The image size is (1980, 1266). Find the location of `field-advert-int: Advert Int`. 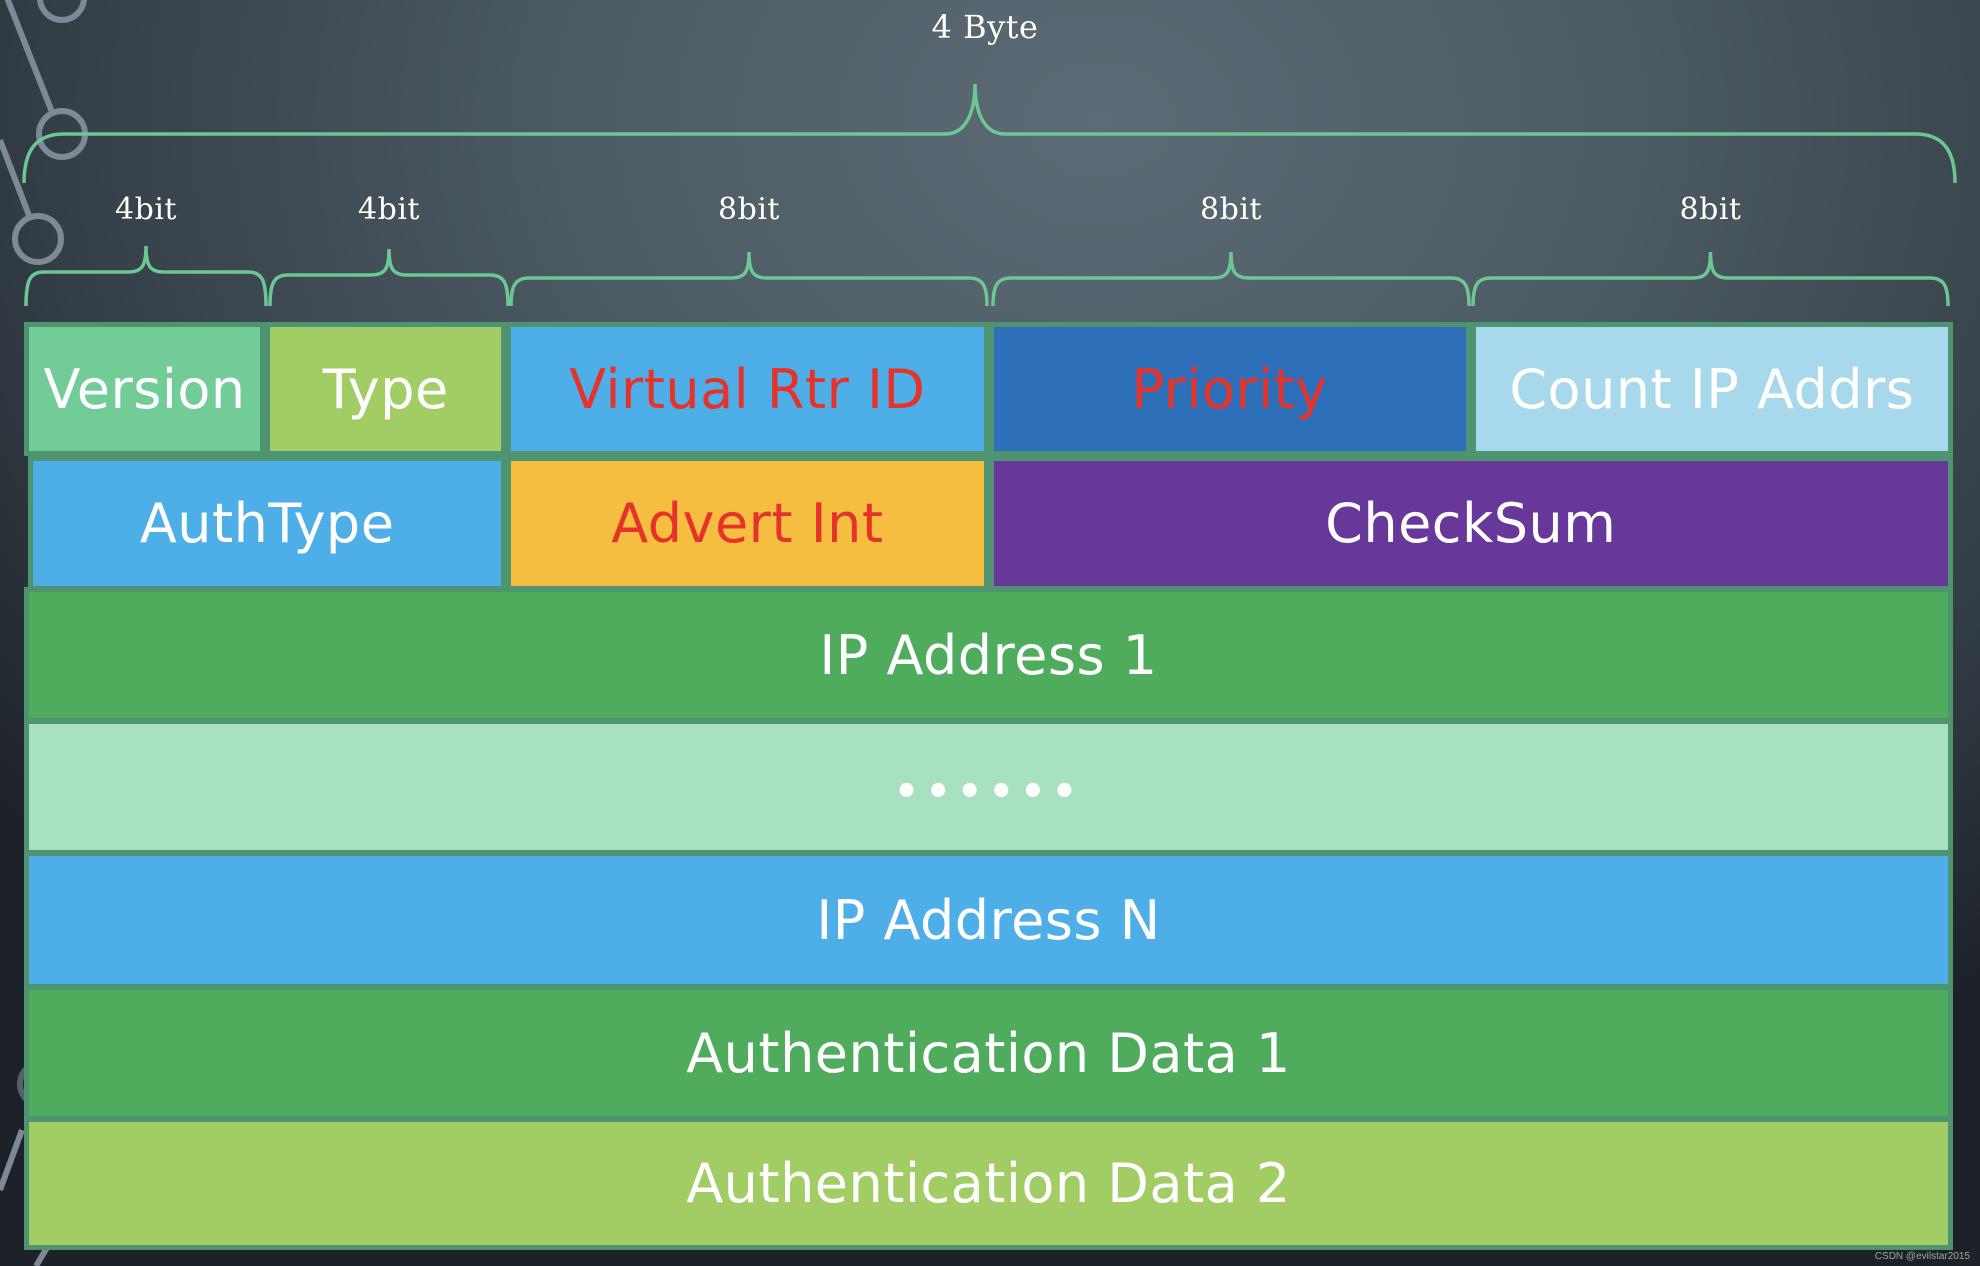

field-advert-int: Advert Int is located at coordinates (747, 523).